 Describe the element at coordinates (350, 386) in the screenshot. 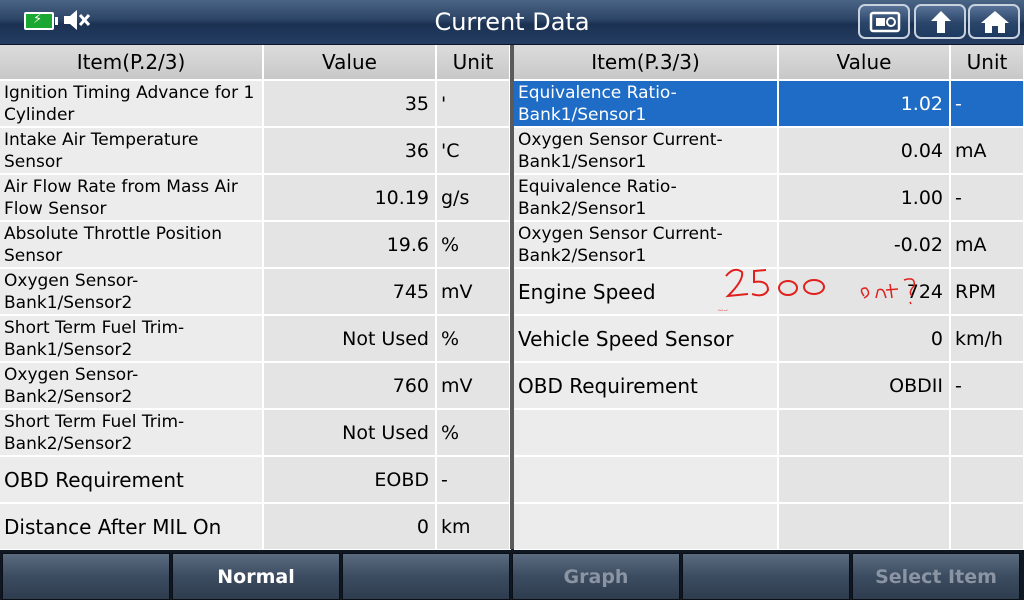

I see `item-value: 760` at that location.